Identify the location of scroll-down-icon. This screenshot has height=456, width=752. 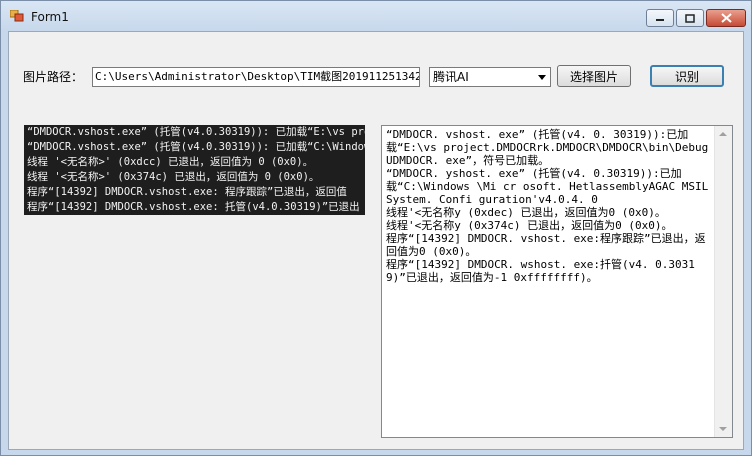
(723, 429).